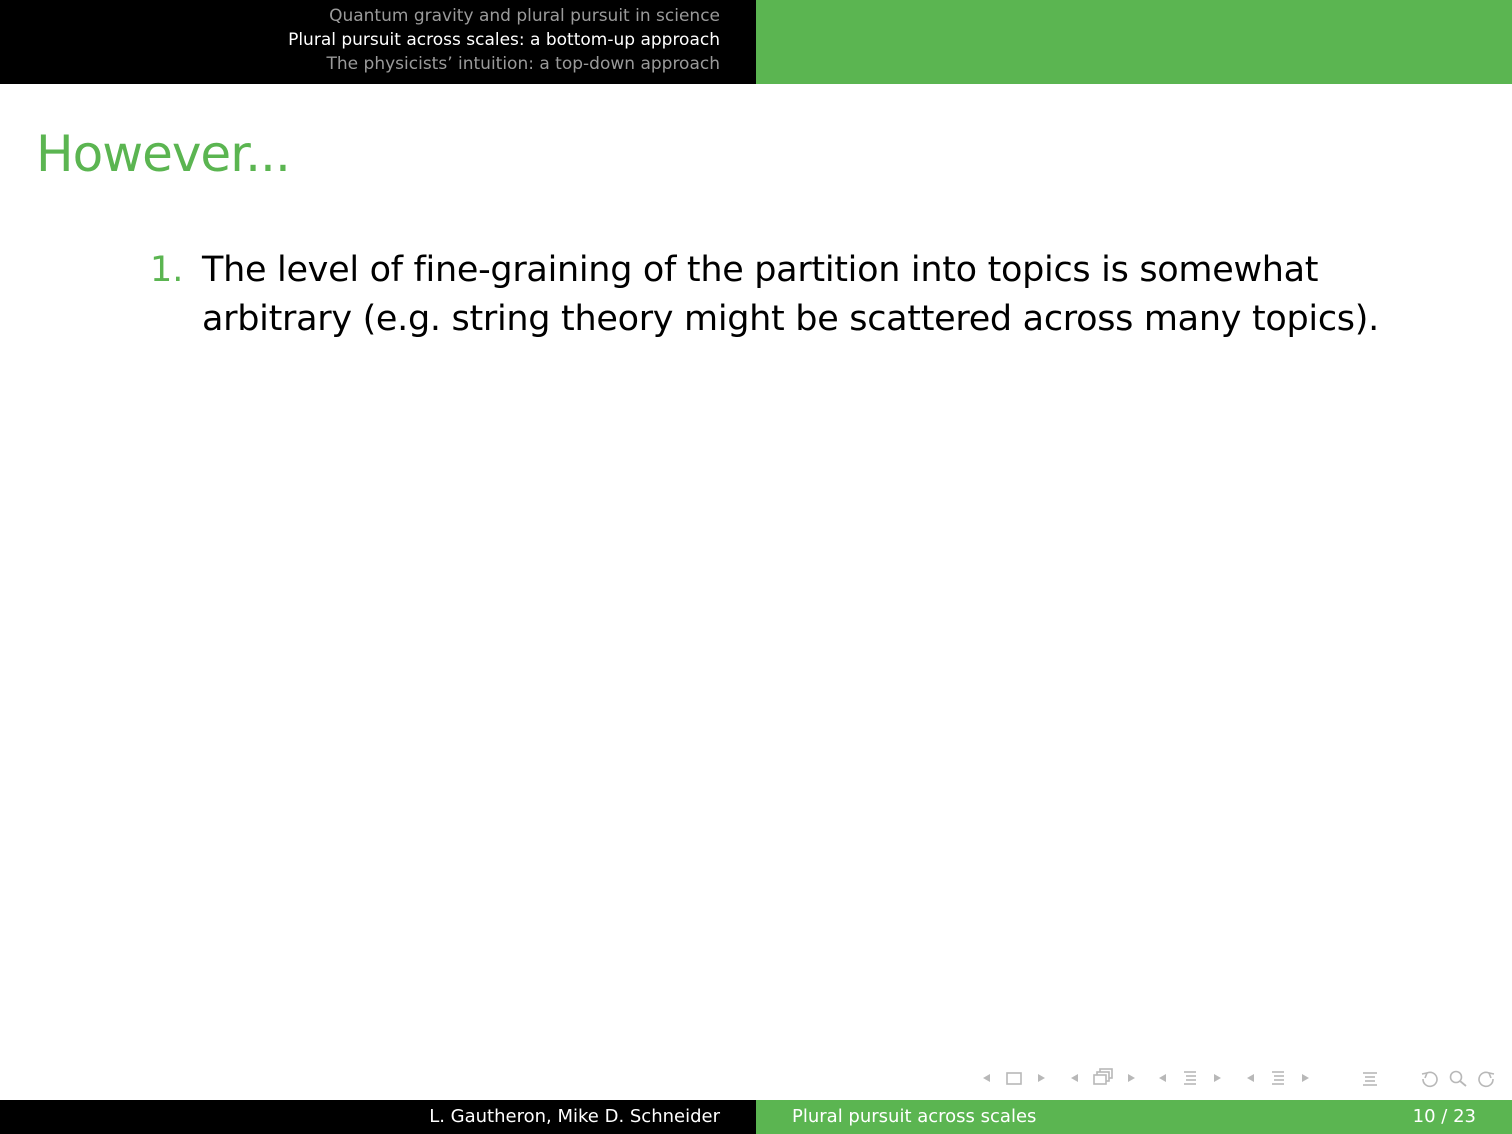 Image resolution: width=1512 pixels, height=1134 pixels. I want to click on next-subsection-icon, so click(1218, 1078).